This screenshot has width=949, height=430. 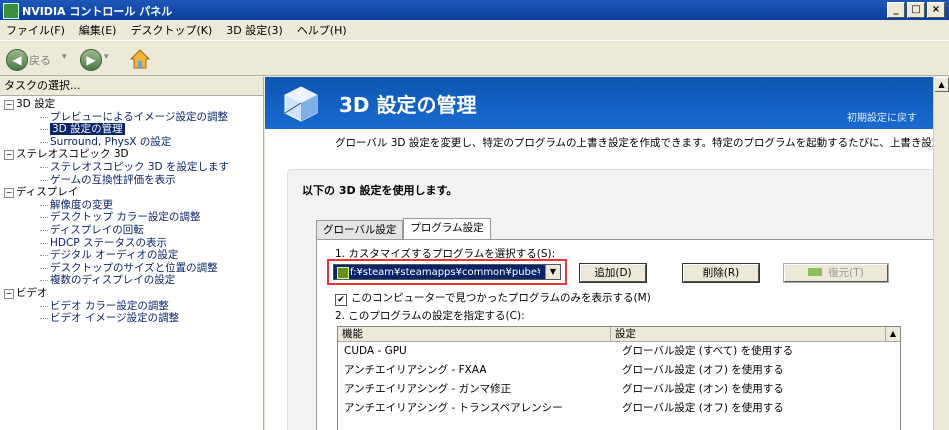 I want to click on tree-item-preview-image: プレビューによるイメージ設定の調整, so click(x=131, y=117).